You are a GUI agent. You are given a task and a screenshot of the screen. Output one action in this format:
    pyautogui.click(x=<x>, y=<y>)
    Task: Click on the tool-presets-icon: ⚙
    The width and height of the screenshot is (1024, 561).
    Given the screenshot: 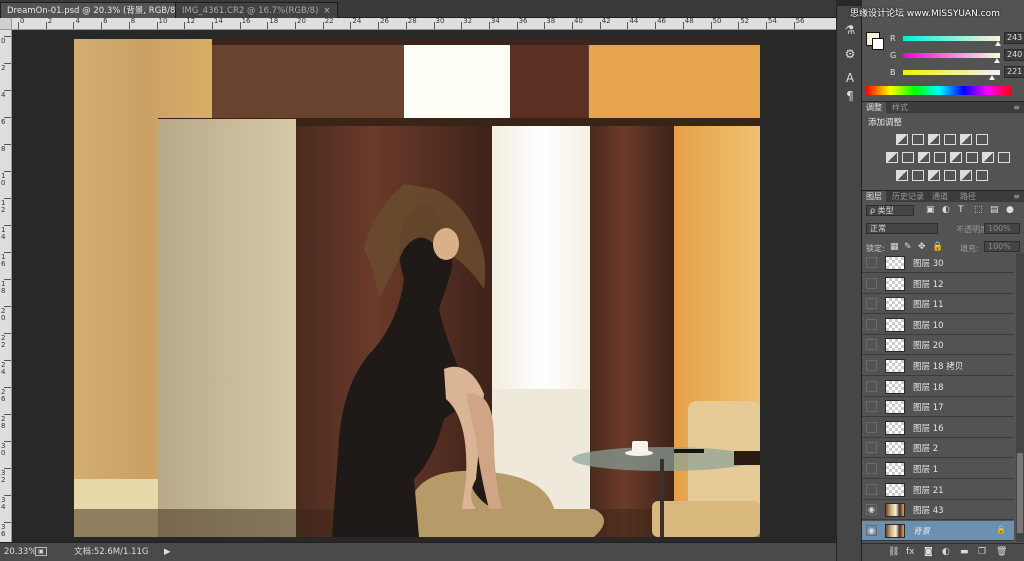 What is the action you would take?
    pyautogui.click(x=850, y=54)
    